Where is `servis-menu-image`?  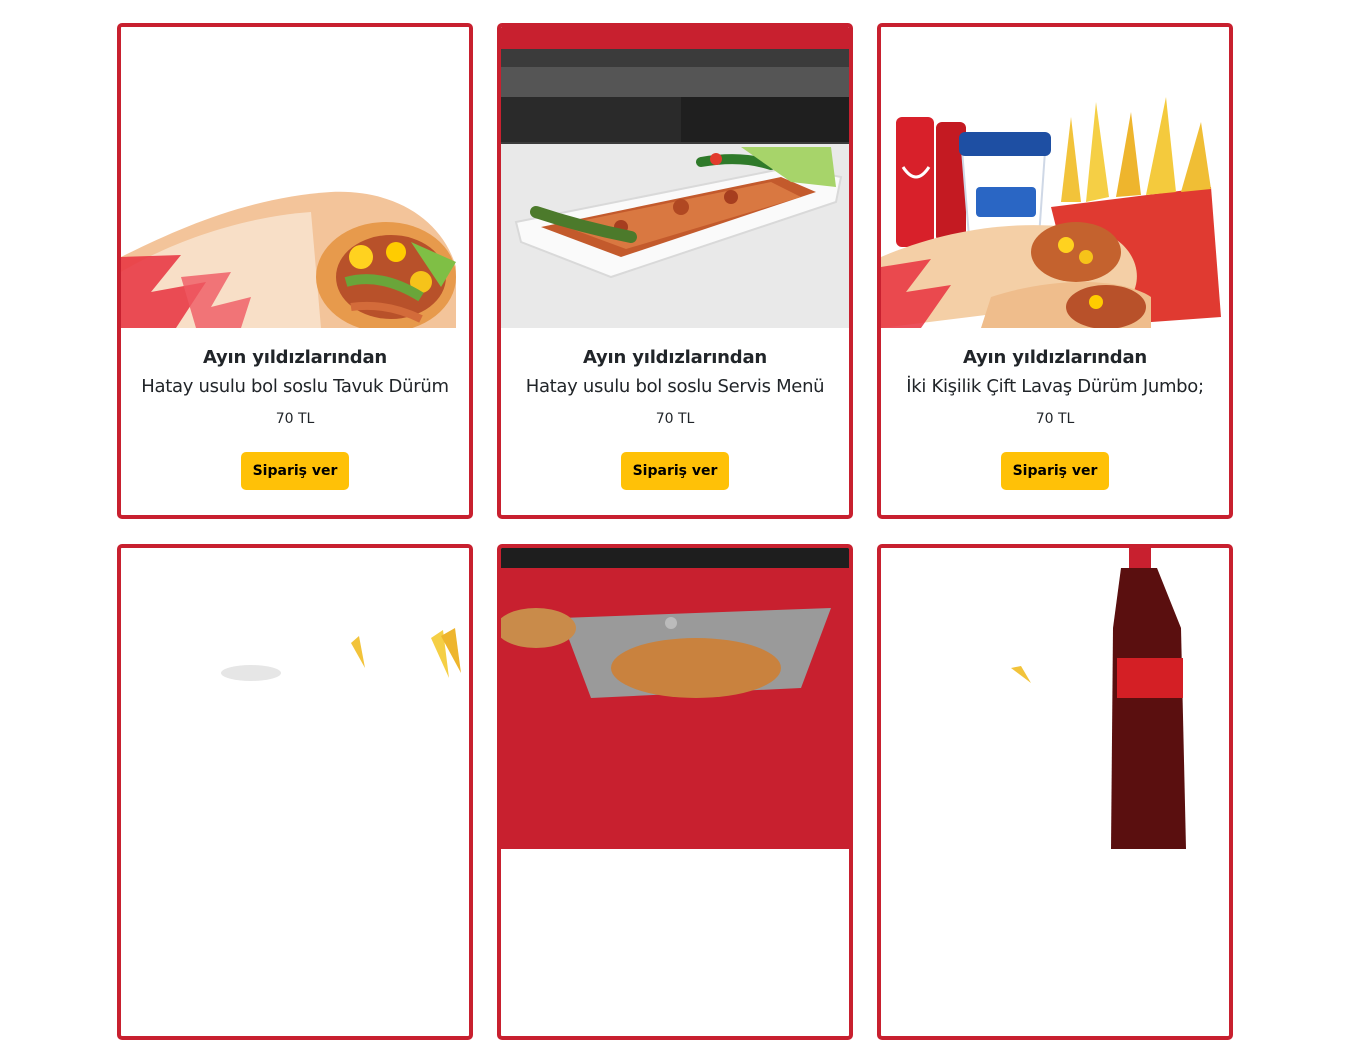 servis-menu-image is located at coordinates (675, 177).